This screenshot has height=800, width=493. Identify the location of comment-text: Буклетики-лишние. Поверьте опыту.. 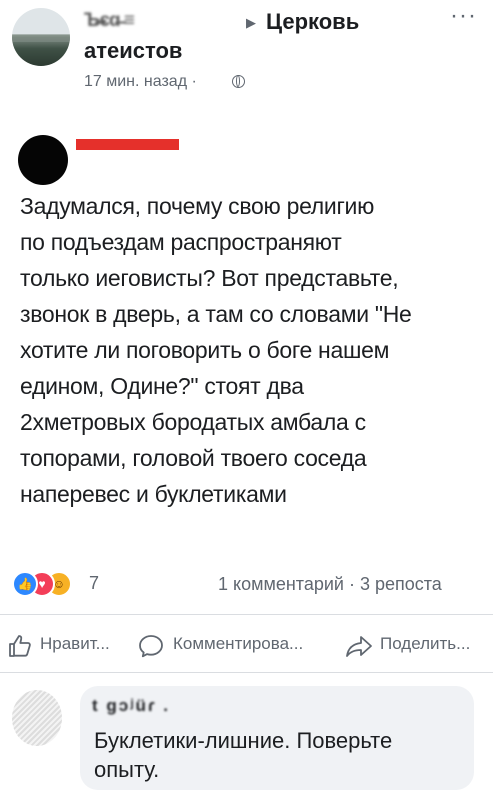
(243, 755).